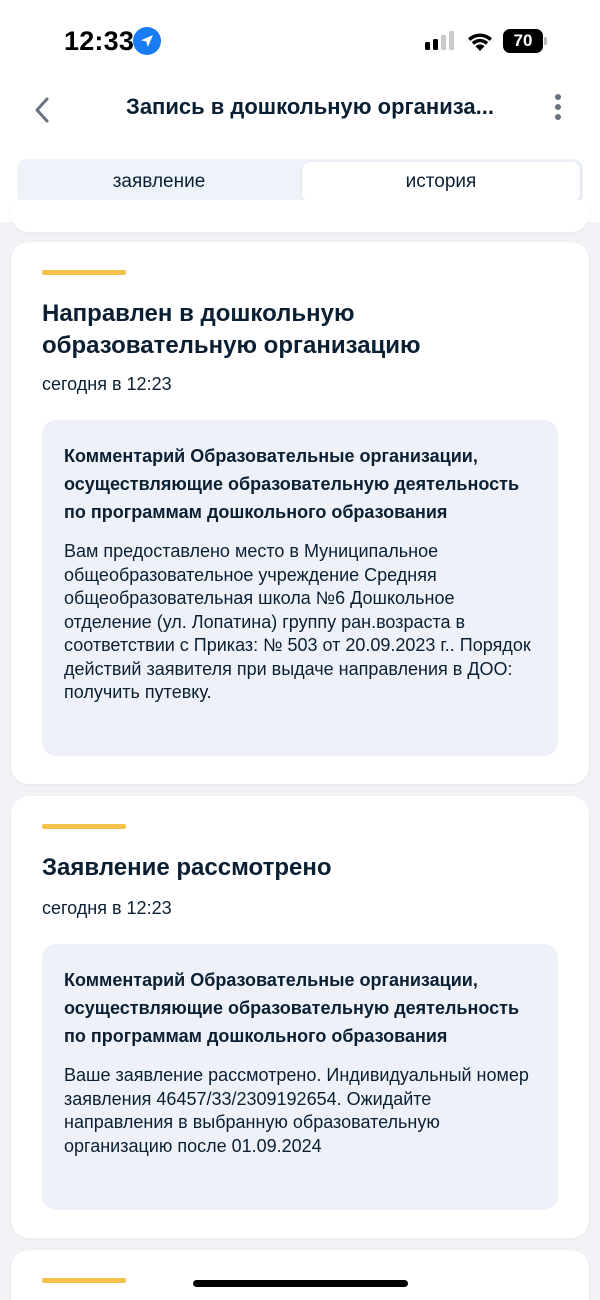 Image resolution: width=600 pixels, height=1300 pixels. I want to click on battery-icon: 70, so click(525, 41).